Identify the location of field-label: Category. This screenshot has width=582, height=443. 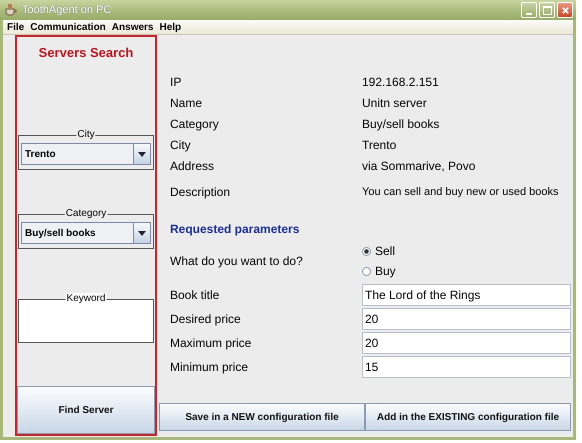
(195, 123).